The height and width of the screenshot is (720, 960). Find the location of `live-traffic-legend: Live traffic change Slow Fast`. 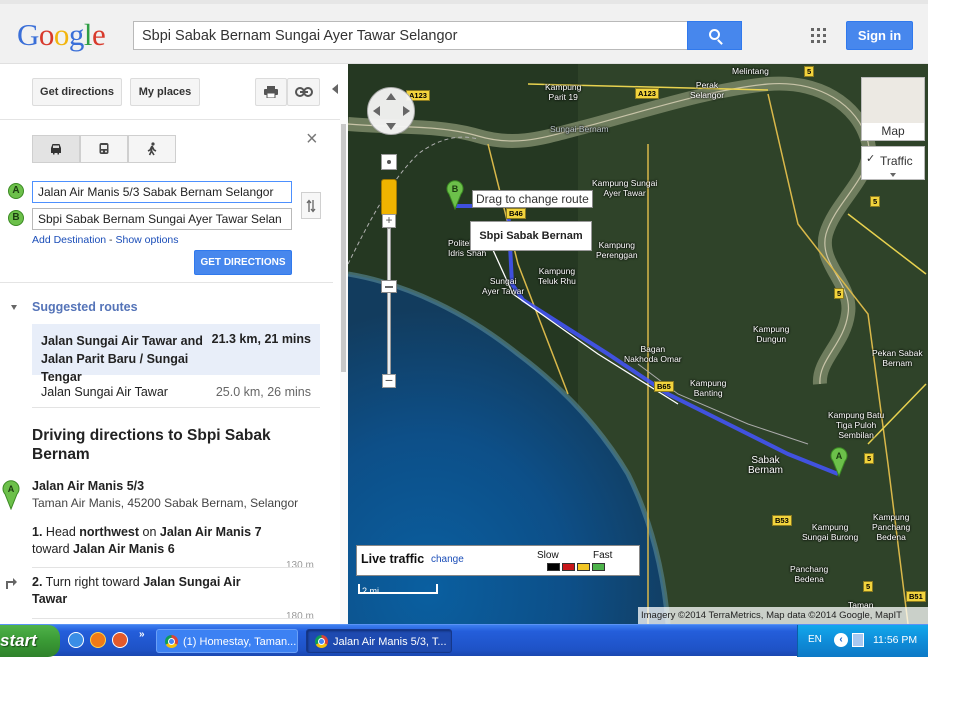

live-traffic-legend: Live traffic change Slow Fast is located at coordinates (498, 560).